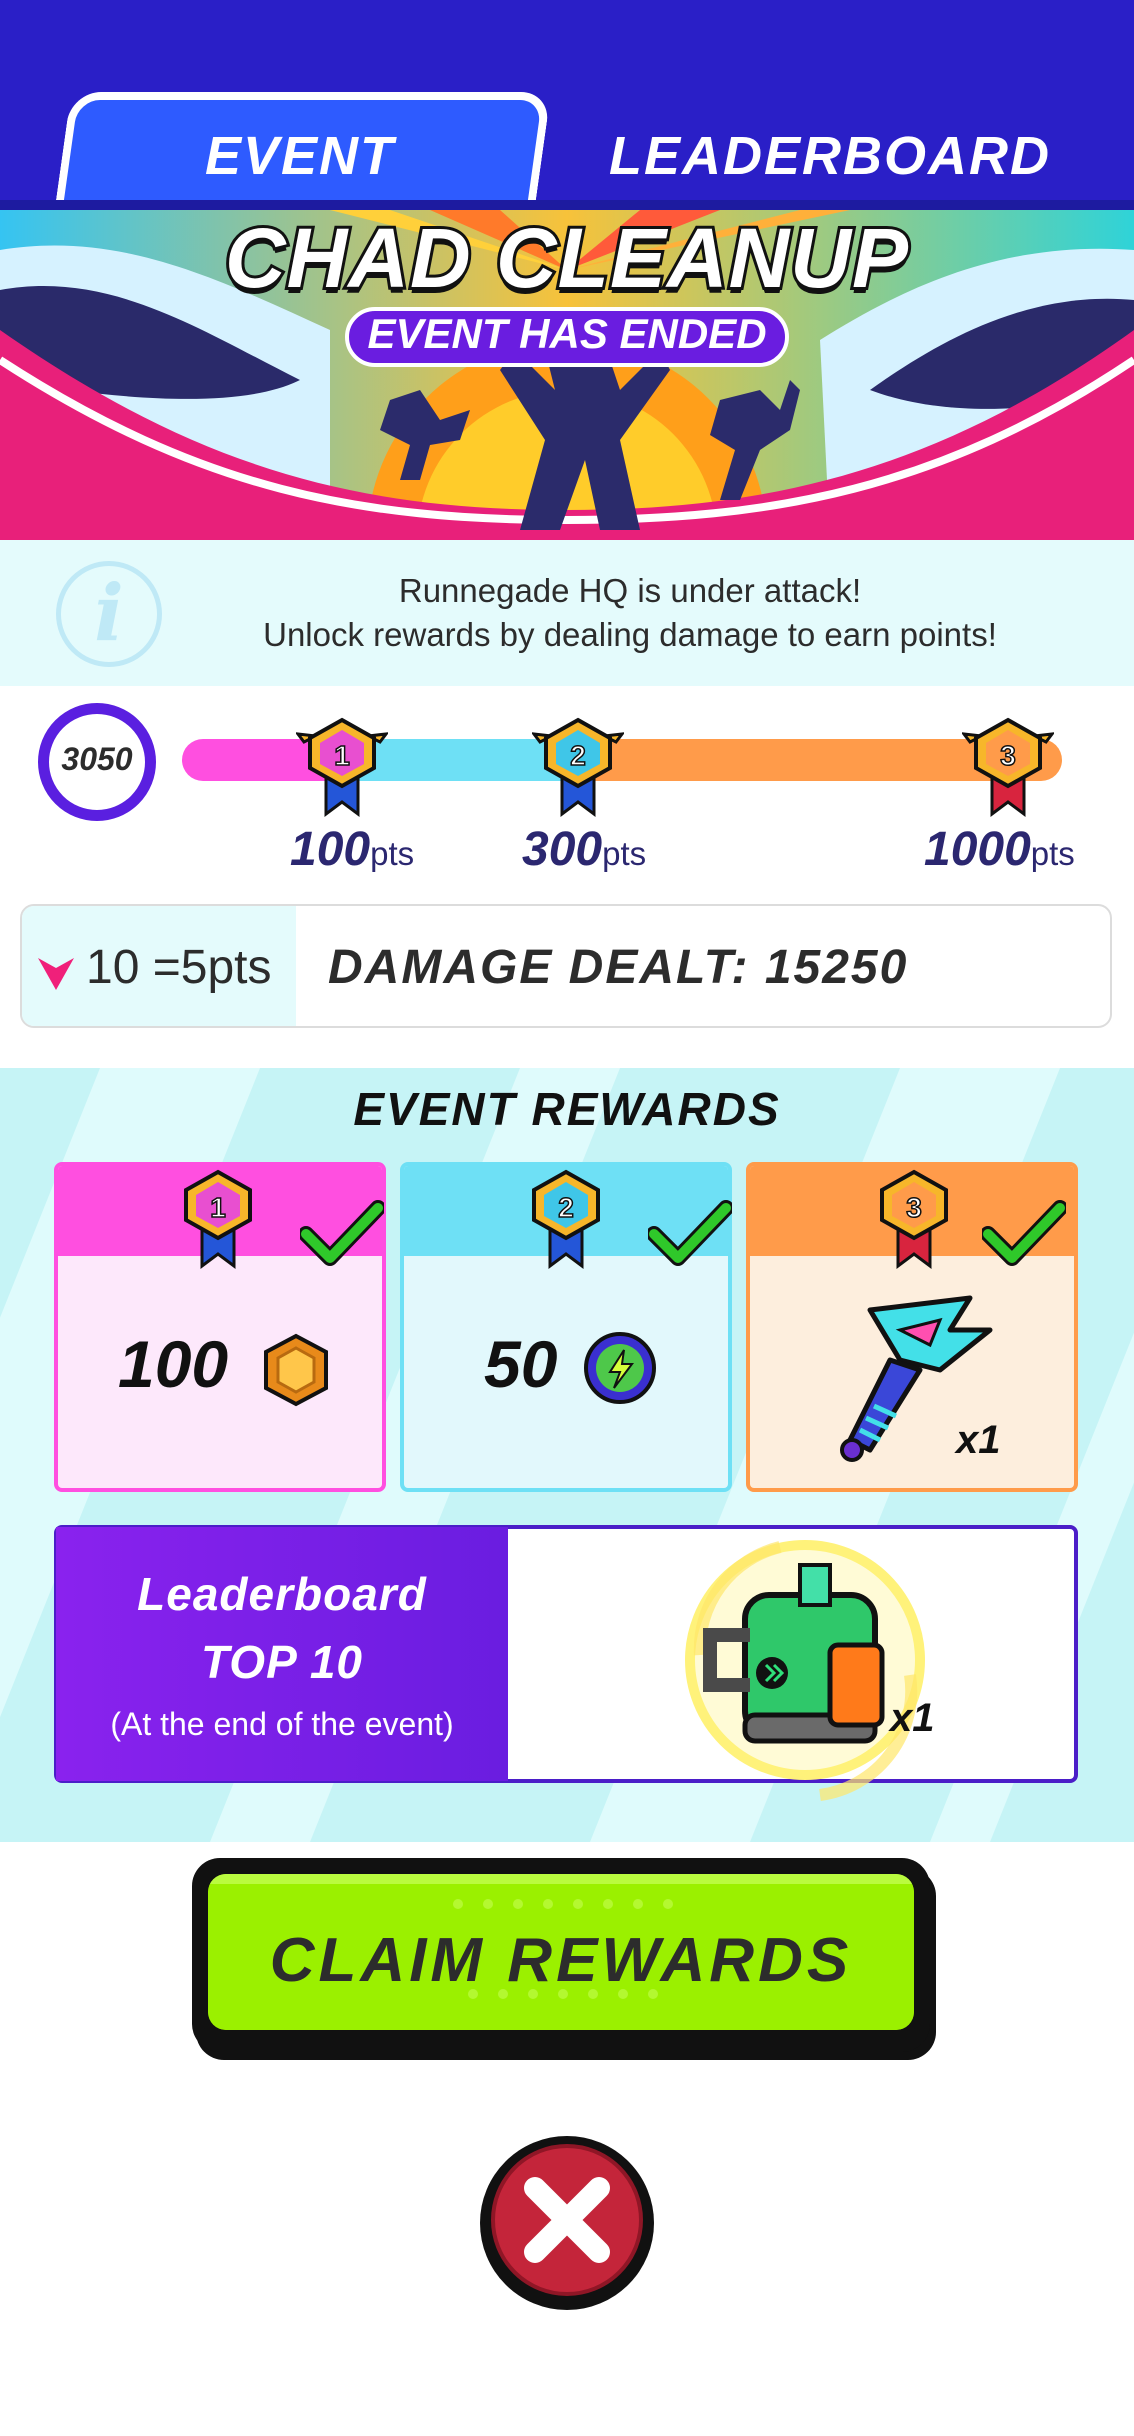 Image resolution: width=1134 pixels, height=2436 pixels. Describe the element at coordinates (300, 156) in the screenshot. I see `tab-event-label: EVENT` at that location.